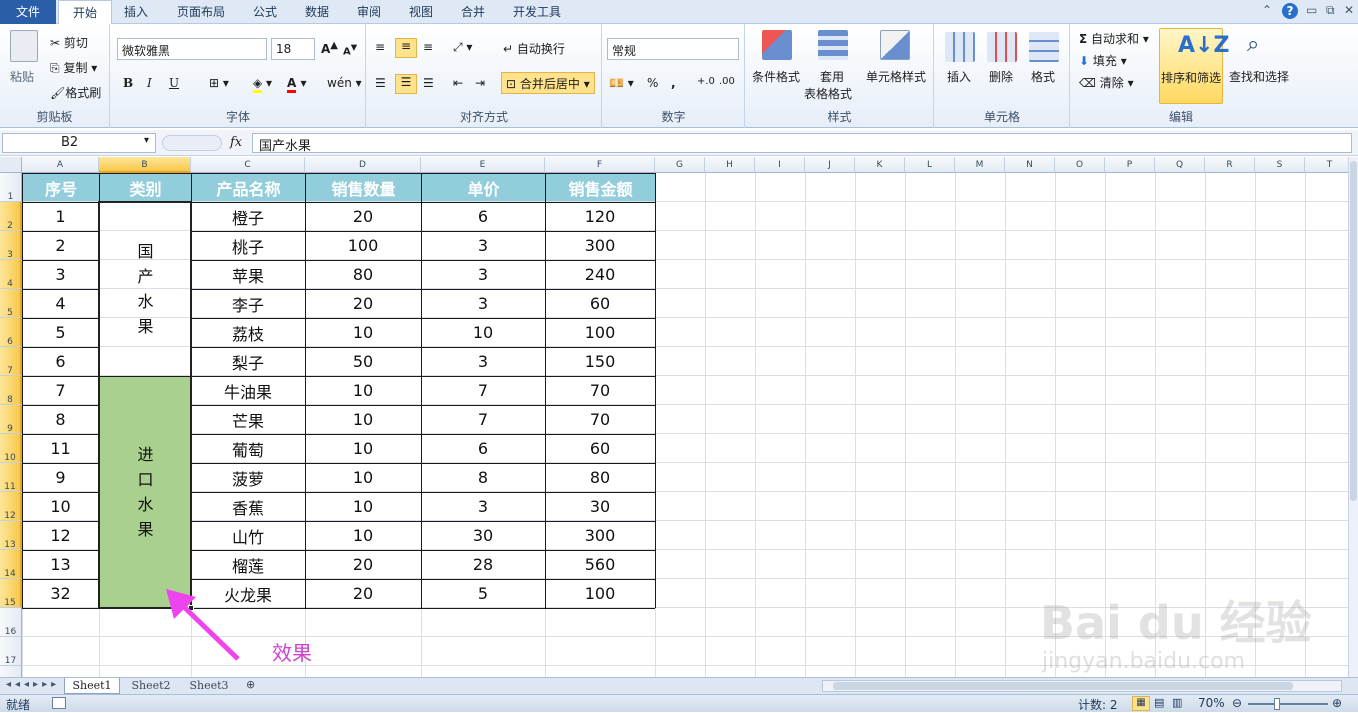 The width and height of the screenshot is (1358, 713). What do you see at coordinates (1159, 702) in the screenshot?
I see `page-layout-view-icon: ▤` at bounding box center [1159, 702].